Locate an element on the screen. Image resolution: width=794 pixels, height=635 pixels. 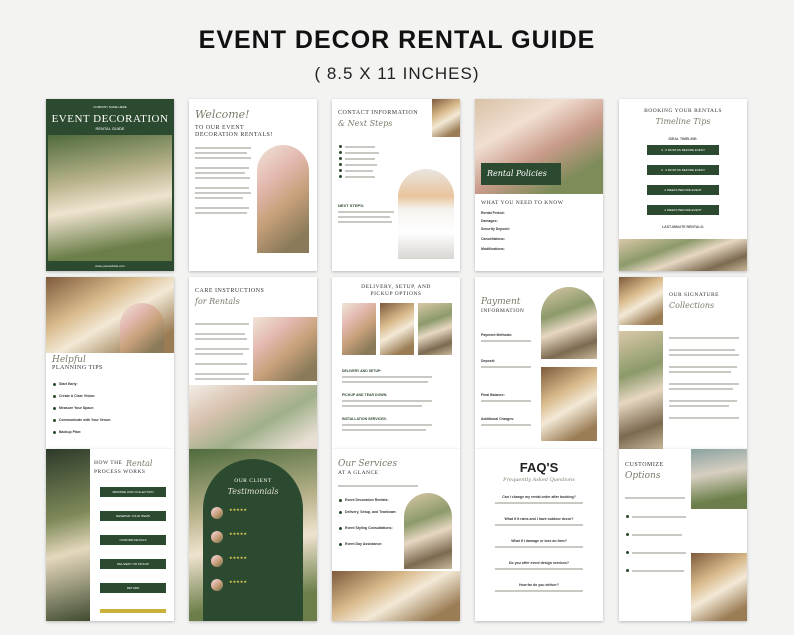
rating-stars-4: ★★★★★ is located at coordinates (238, 581).